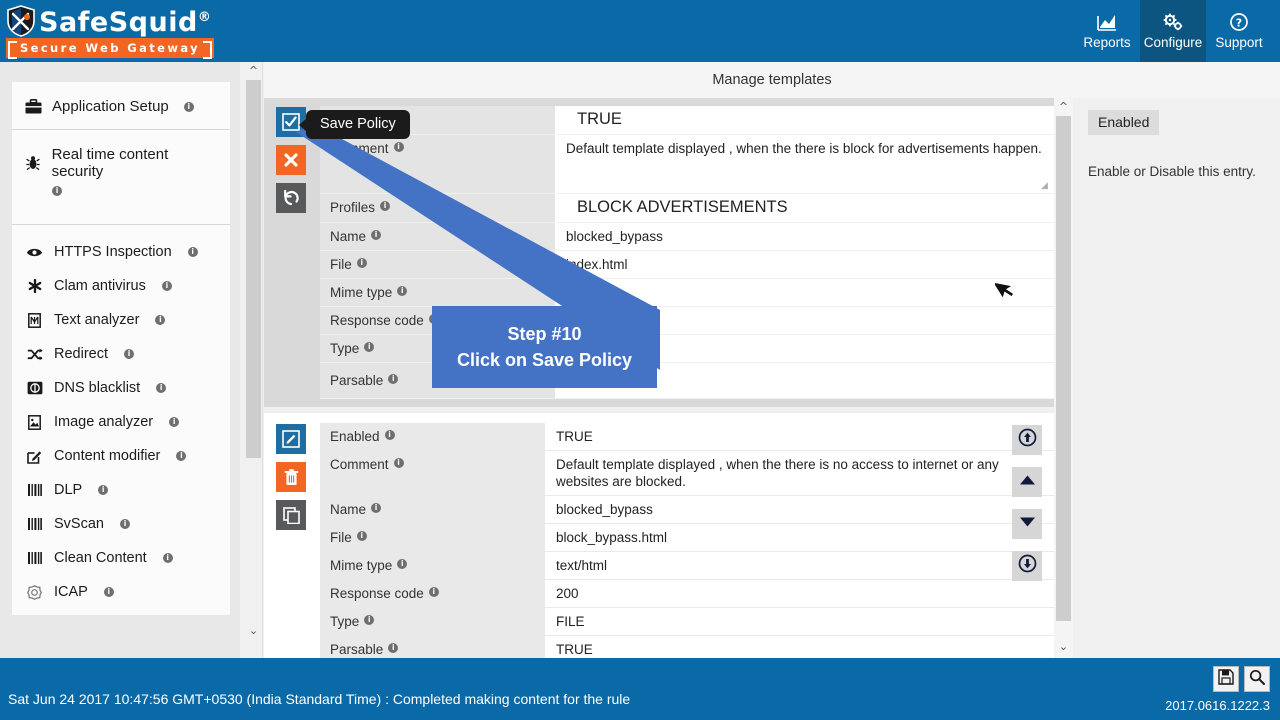 This screenshot has height=720, width=1280. Describe the element at coordinates (1217, 705) in the screenshot. I see `version-label: 2017.0616.1222.3` at that location.